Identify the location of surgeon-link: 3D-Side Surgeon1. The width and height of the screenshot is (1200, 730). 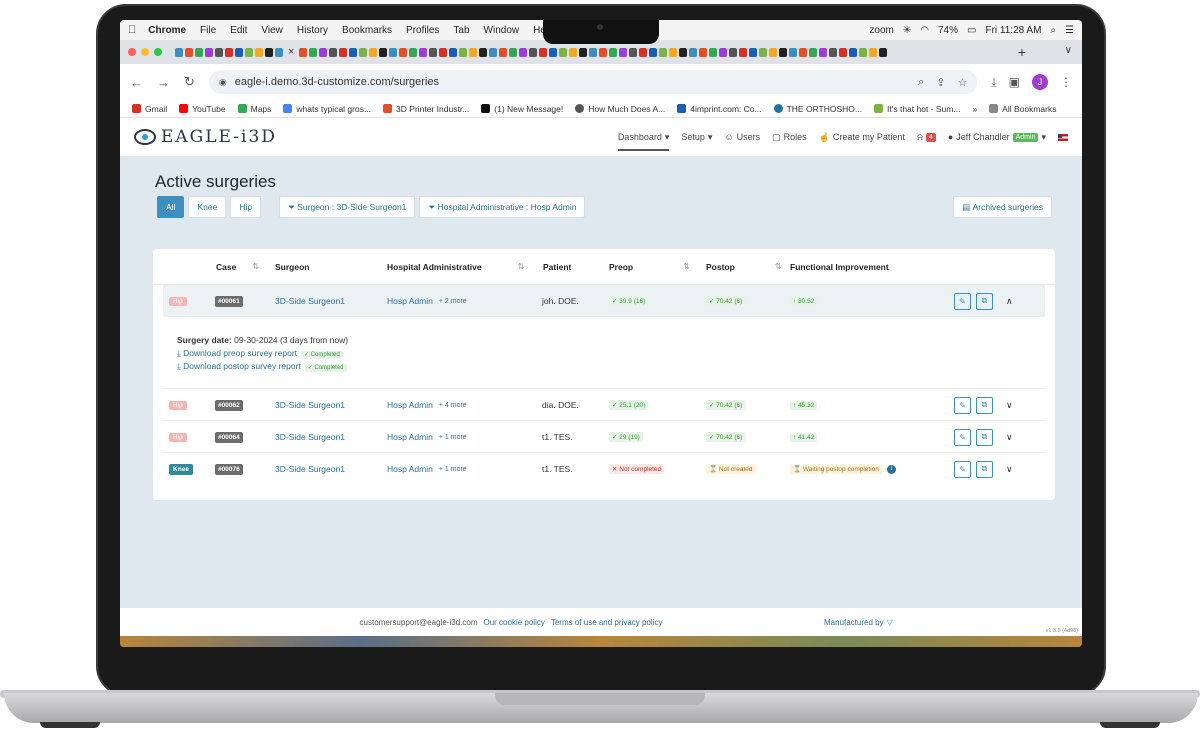
(310, 469).